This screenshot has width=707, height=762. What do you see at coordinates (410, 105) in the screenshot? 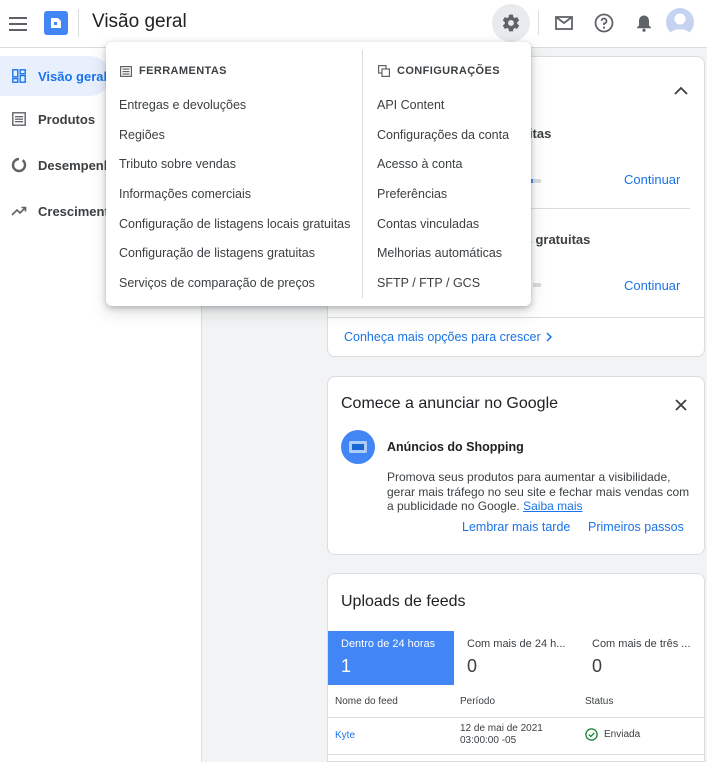
I see `menu-item-content-api: API Content` at bounding box center [410, 105].